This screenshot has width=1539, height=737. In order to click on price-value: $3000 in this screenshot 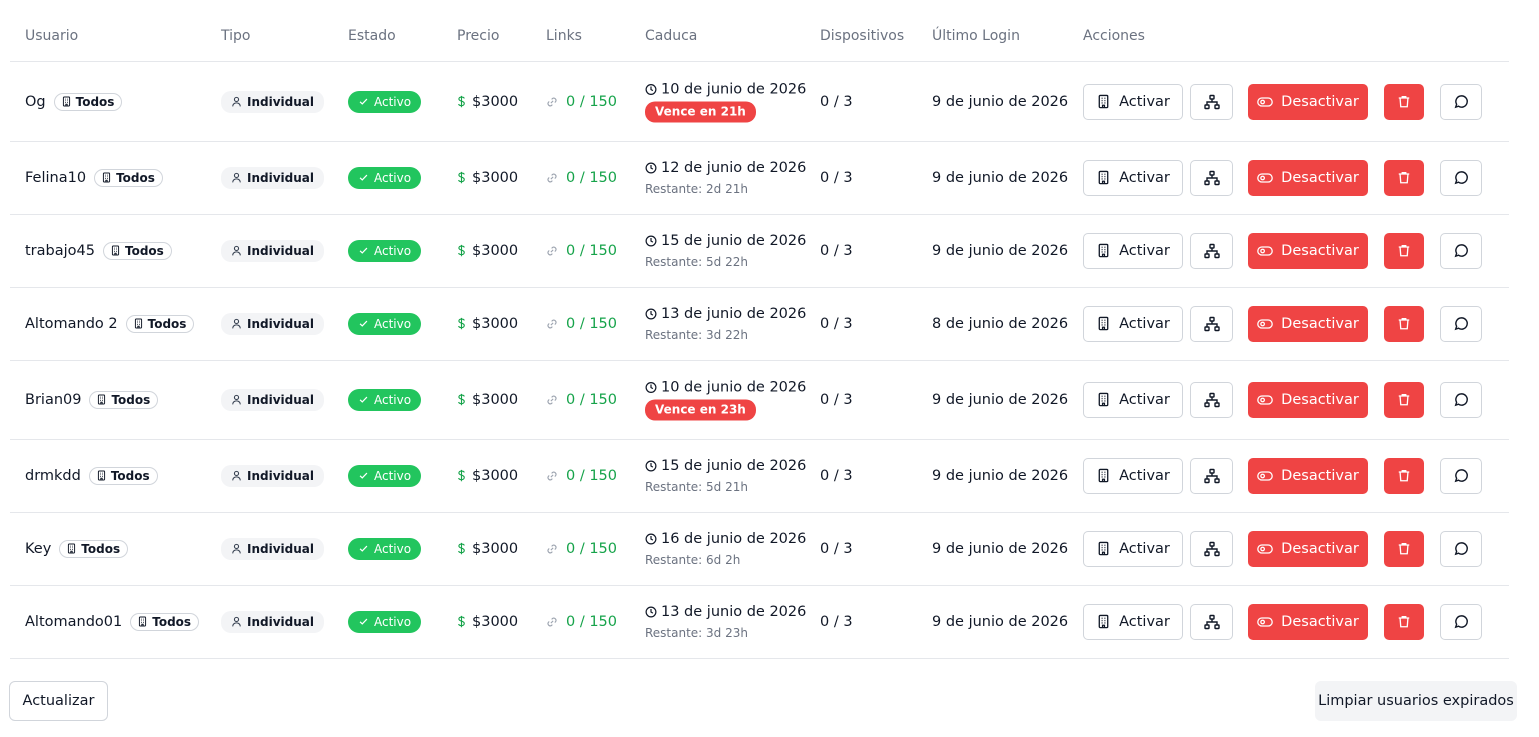, I will do `click(495, 399)`.